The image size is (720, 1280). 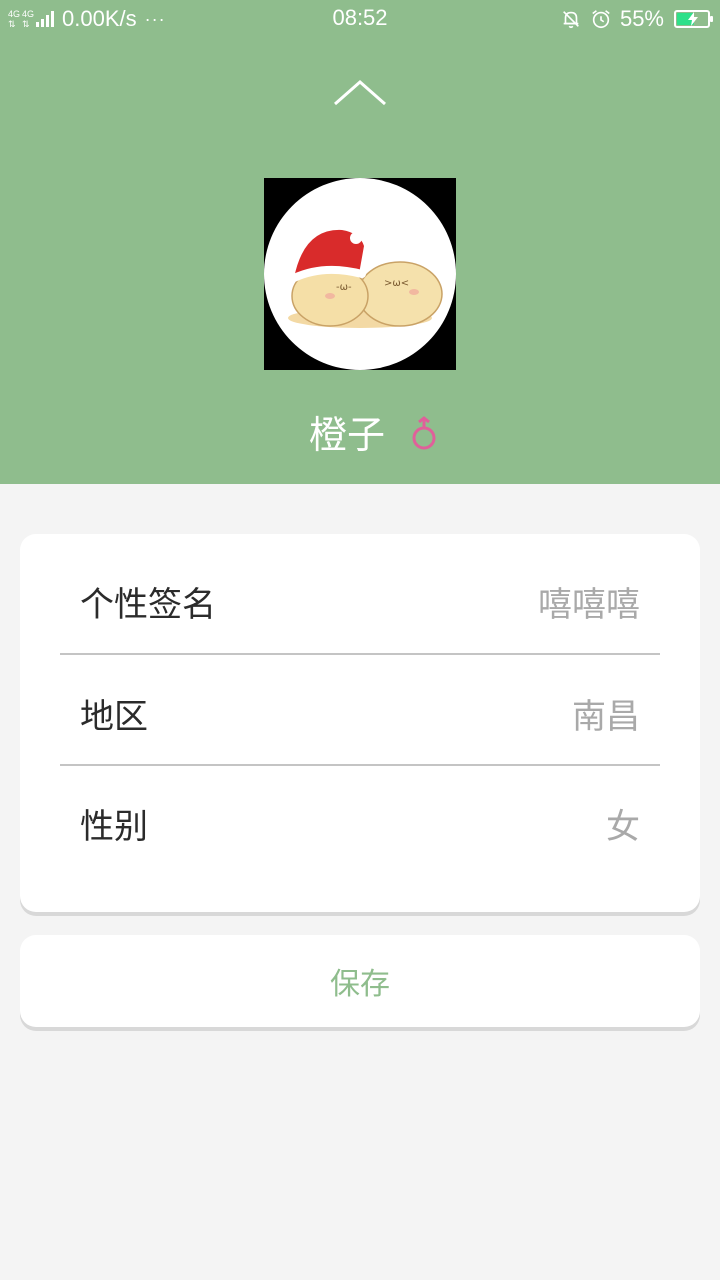 I want to click on status-bar: 4G ⇅ 4G ⇅ 0.00K/s ··· 08:52 55%, so click(x=360, y=19).